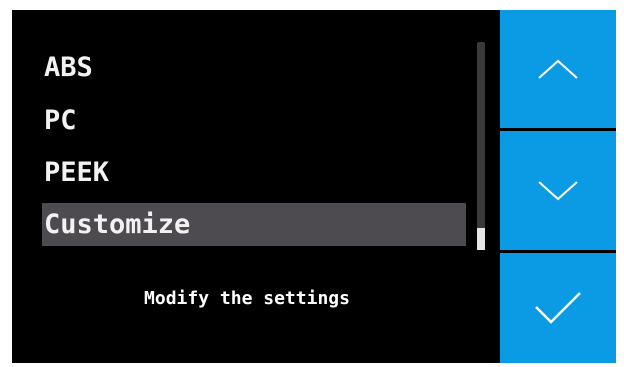 The width and height of the screenshot is (624, 367). I want to click on list-item-label: PEEK, so click(77, 172).